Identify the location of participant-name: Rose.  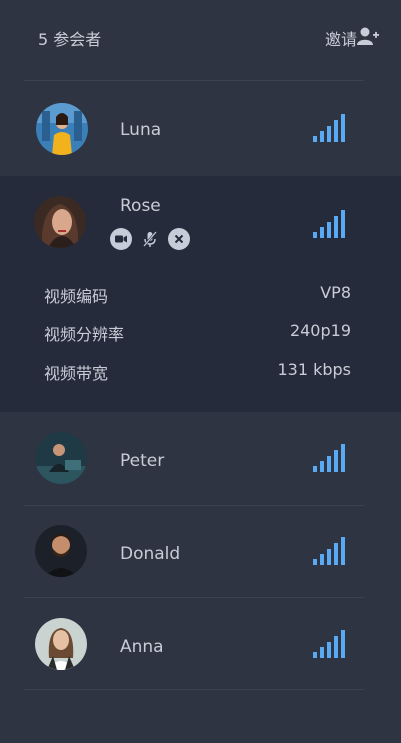
(140, 206).